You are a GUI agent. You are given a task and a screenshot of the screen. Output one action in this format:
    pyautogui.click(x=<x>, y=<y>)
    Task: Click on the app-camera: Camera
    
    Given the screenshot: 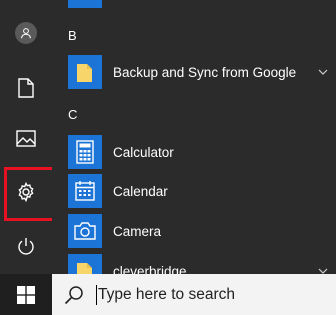 What is the action you would take?
    pyautogui.click(x=194, y=231)
    